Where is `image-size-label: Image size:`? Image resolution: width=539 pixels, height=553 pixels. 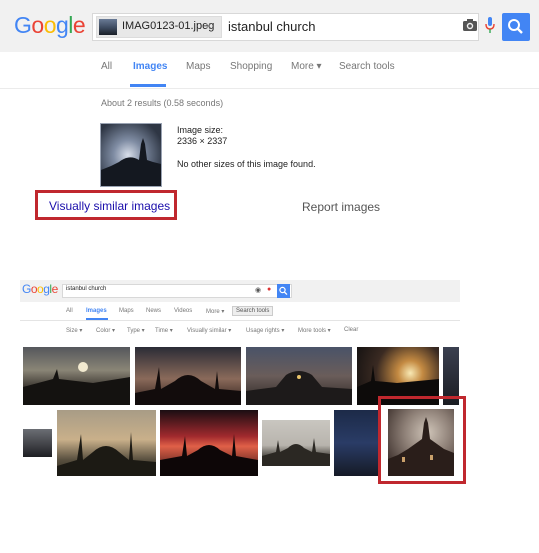
image-size-label: Image size: is located at coordinates (200, 130).